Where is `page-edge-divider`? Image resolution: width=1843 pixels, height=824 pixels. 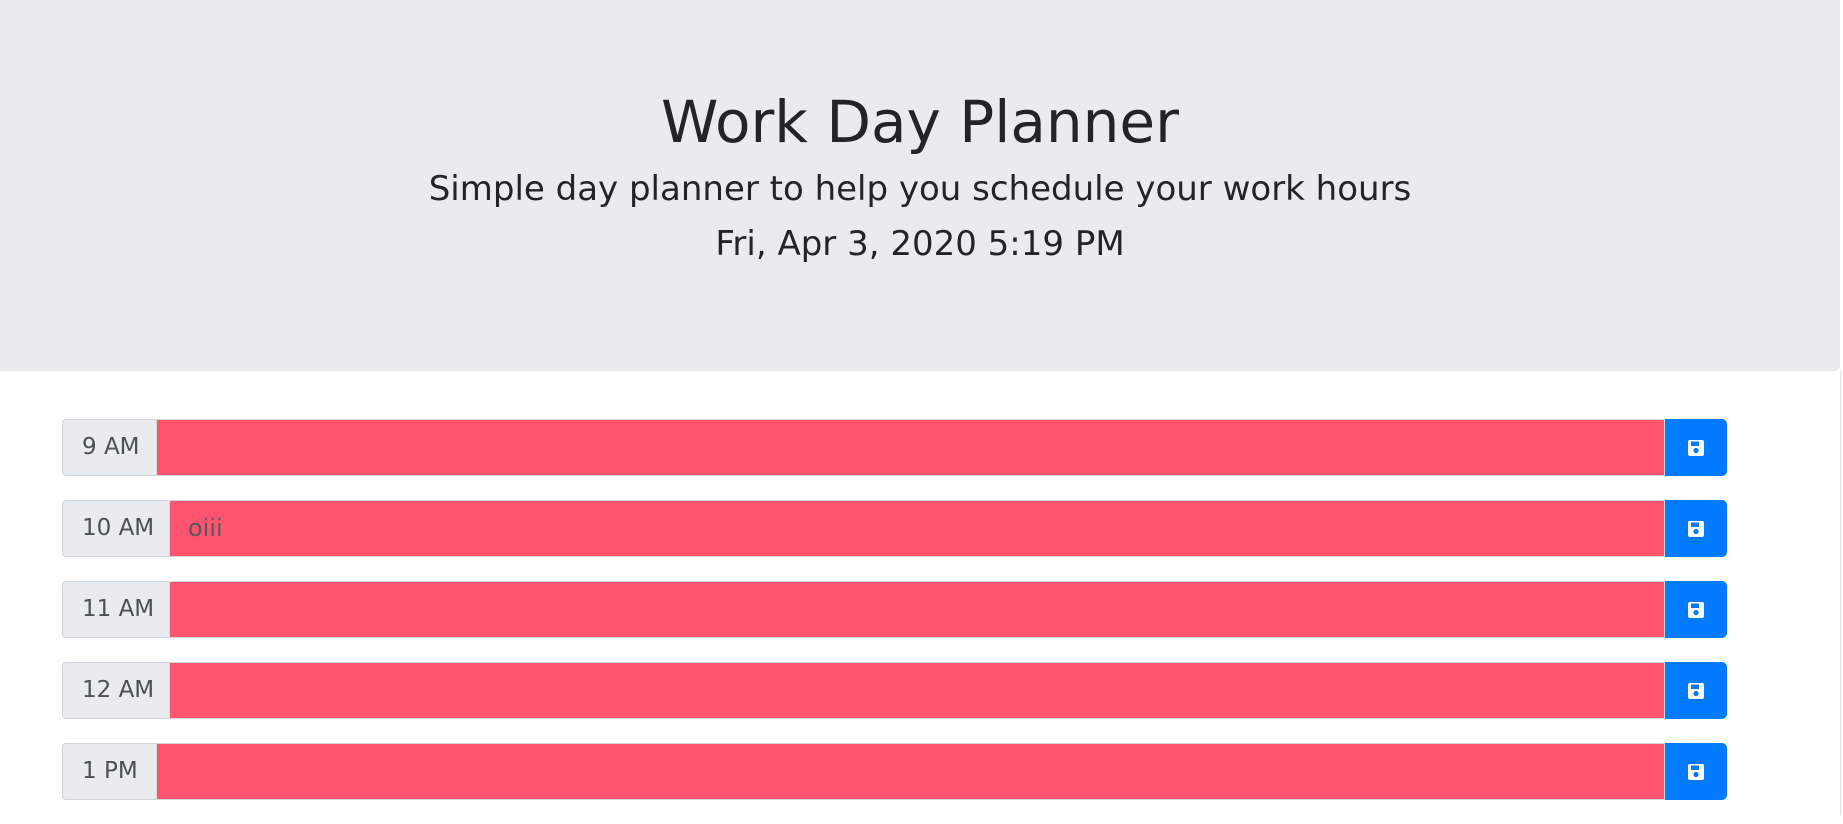
page-edge-divider is located at coordinates (1840, 593).